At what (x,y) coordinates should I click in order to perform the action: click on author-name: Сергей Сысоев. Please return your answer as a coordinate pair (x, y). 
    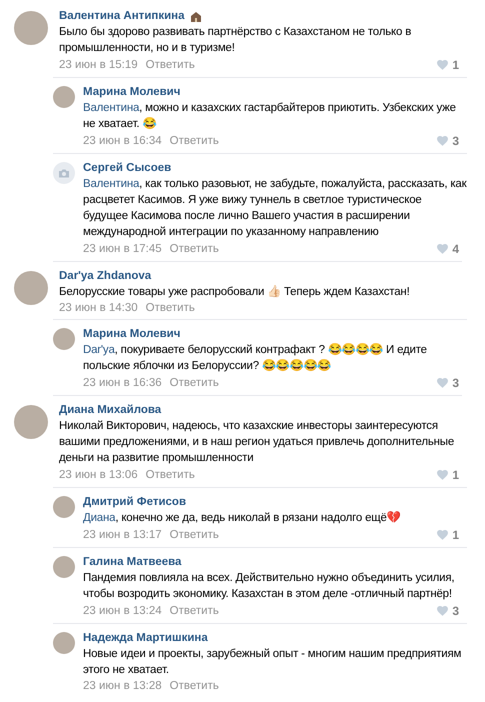
    Looking at the image, I should click on (127, 168).